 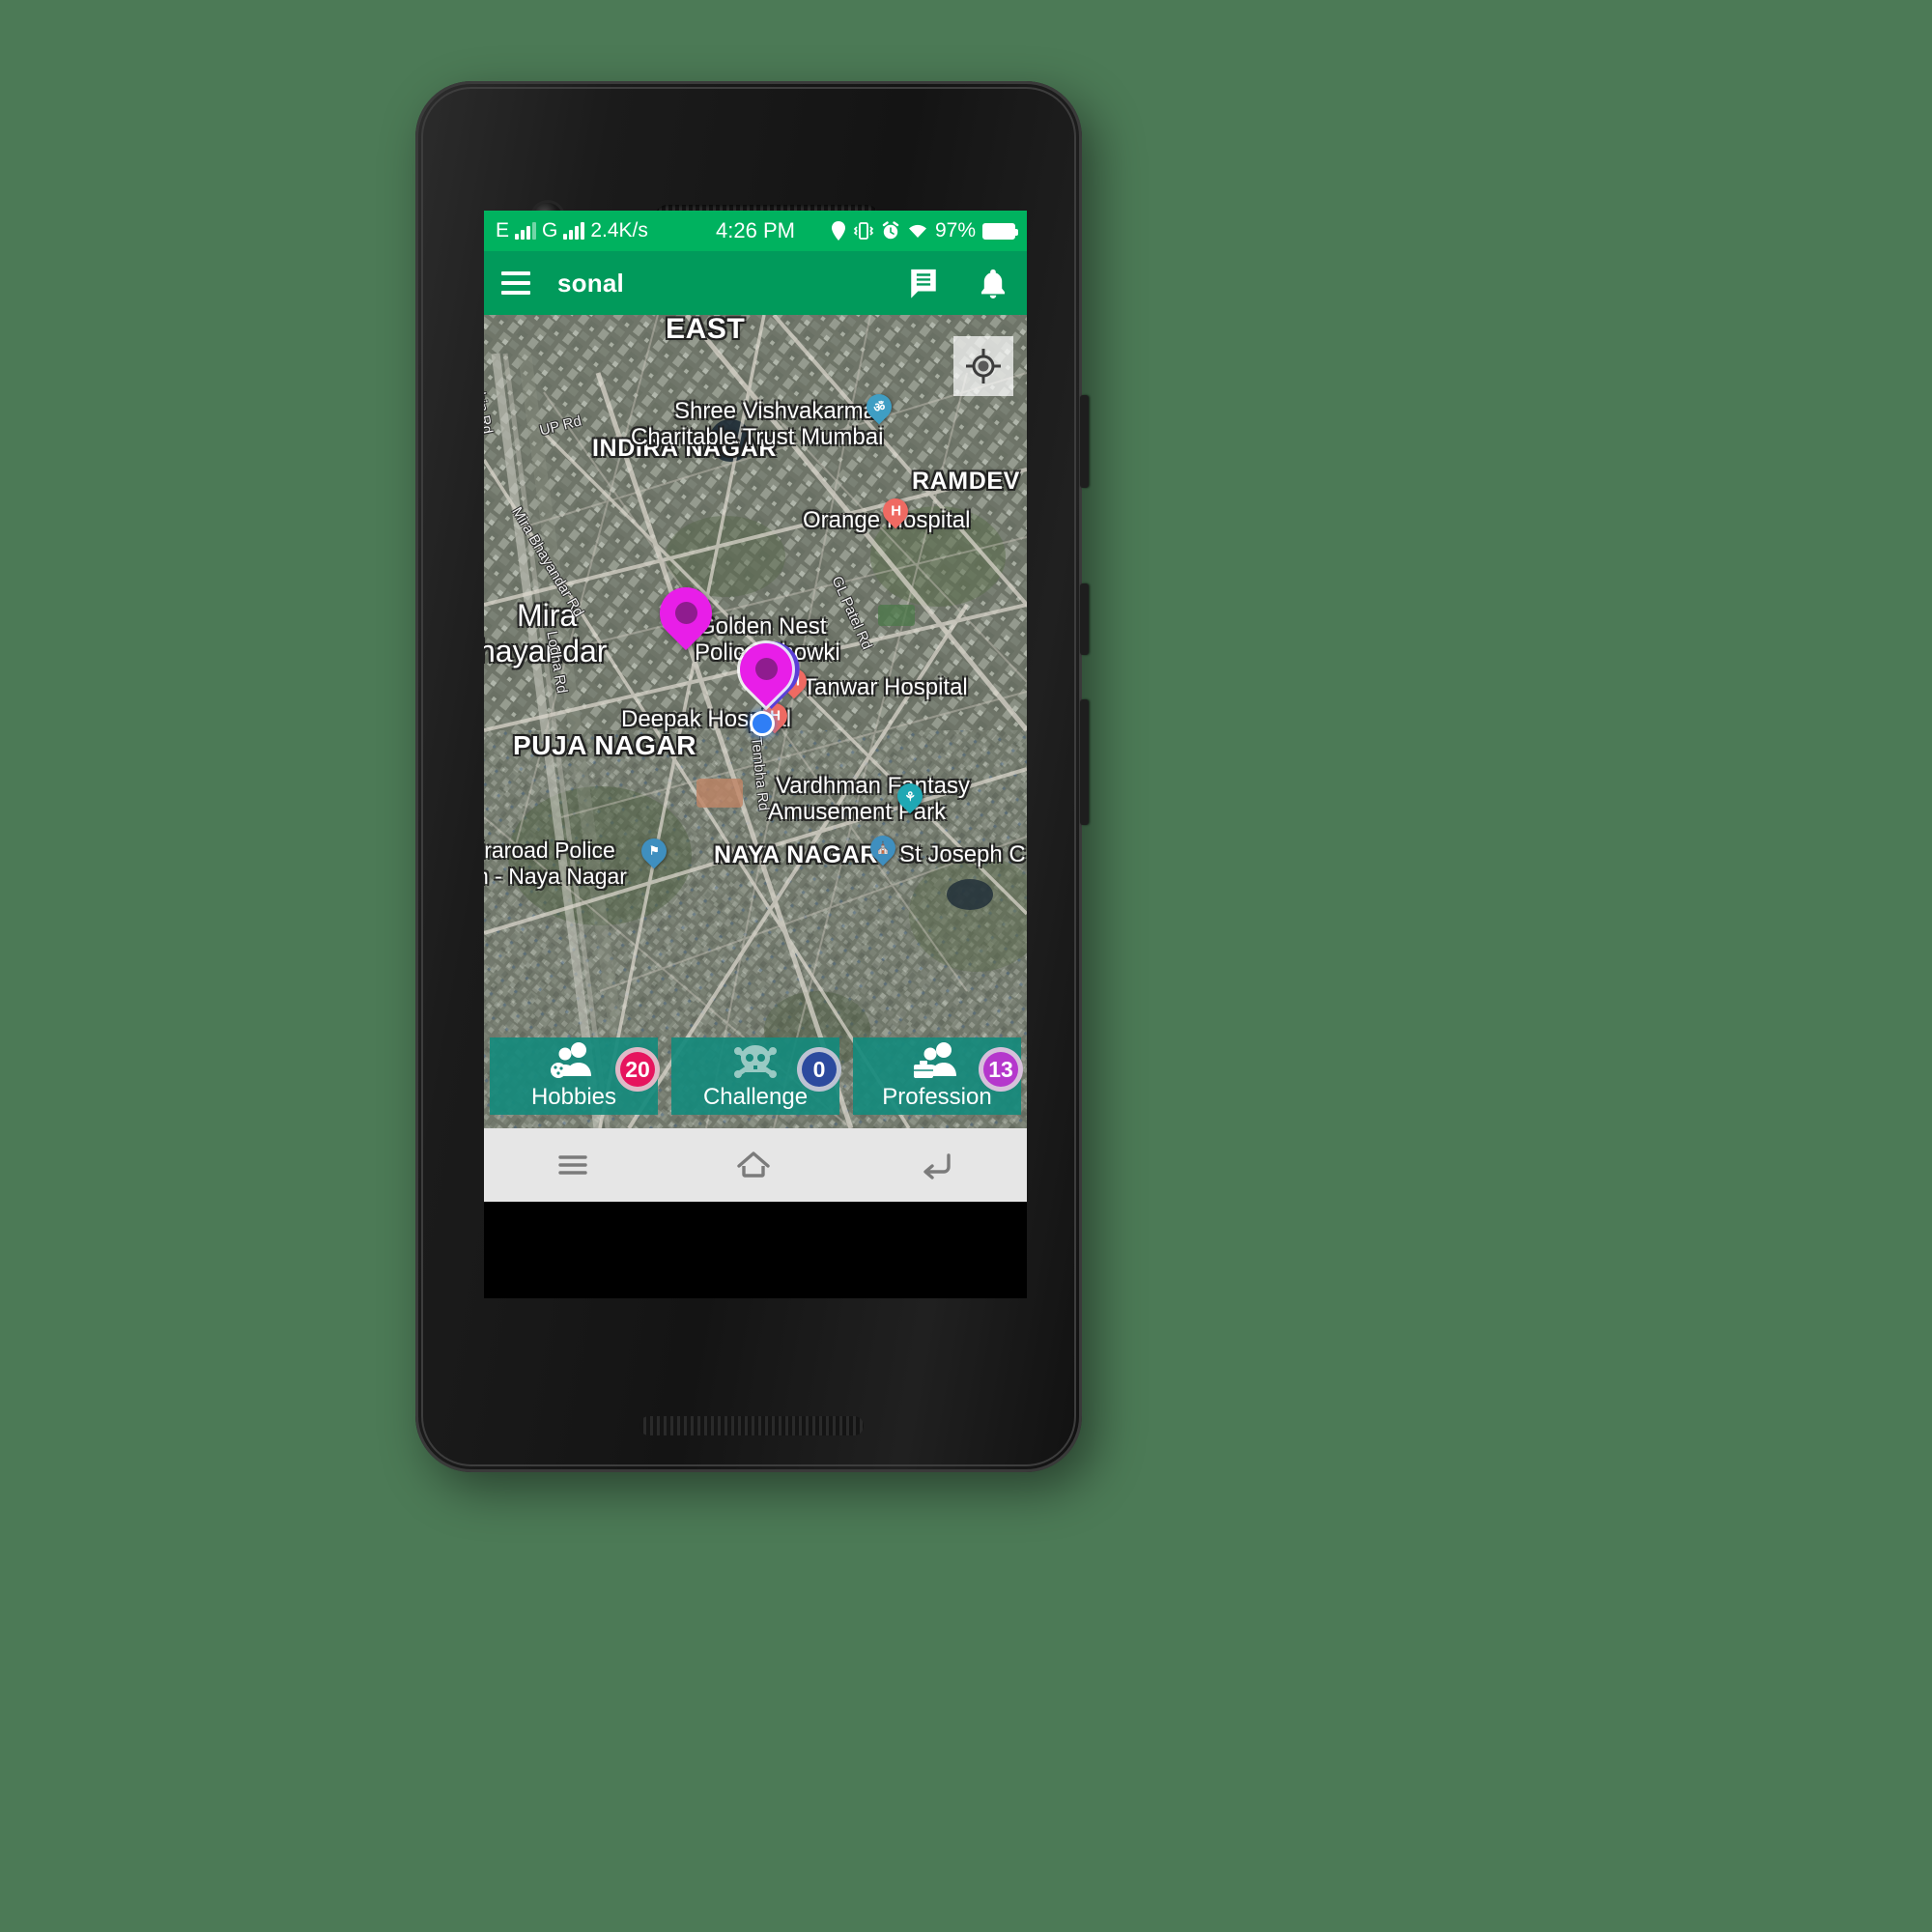 I want to click on app-bar-actions, so click(x=958, y=283).